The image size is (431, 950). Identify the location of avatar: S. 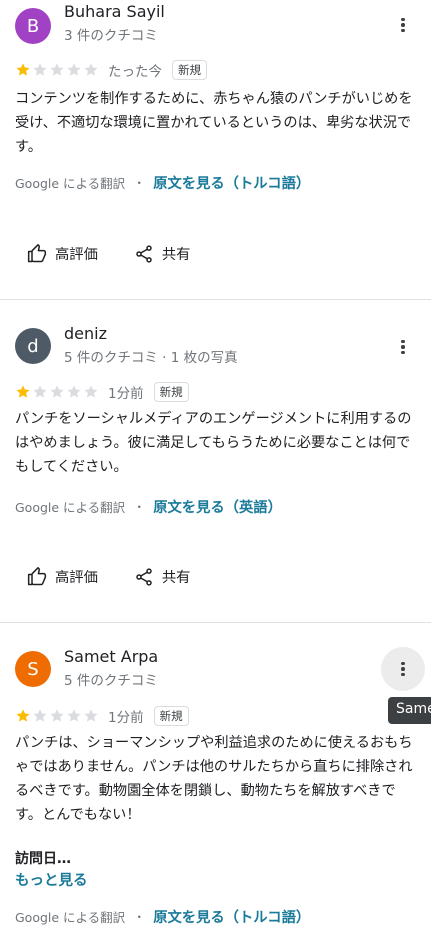
(33, 669).